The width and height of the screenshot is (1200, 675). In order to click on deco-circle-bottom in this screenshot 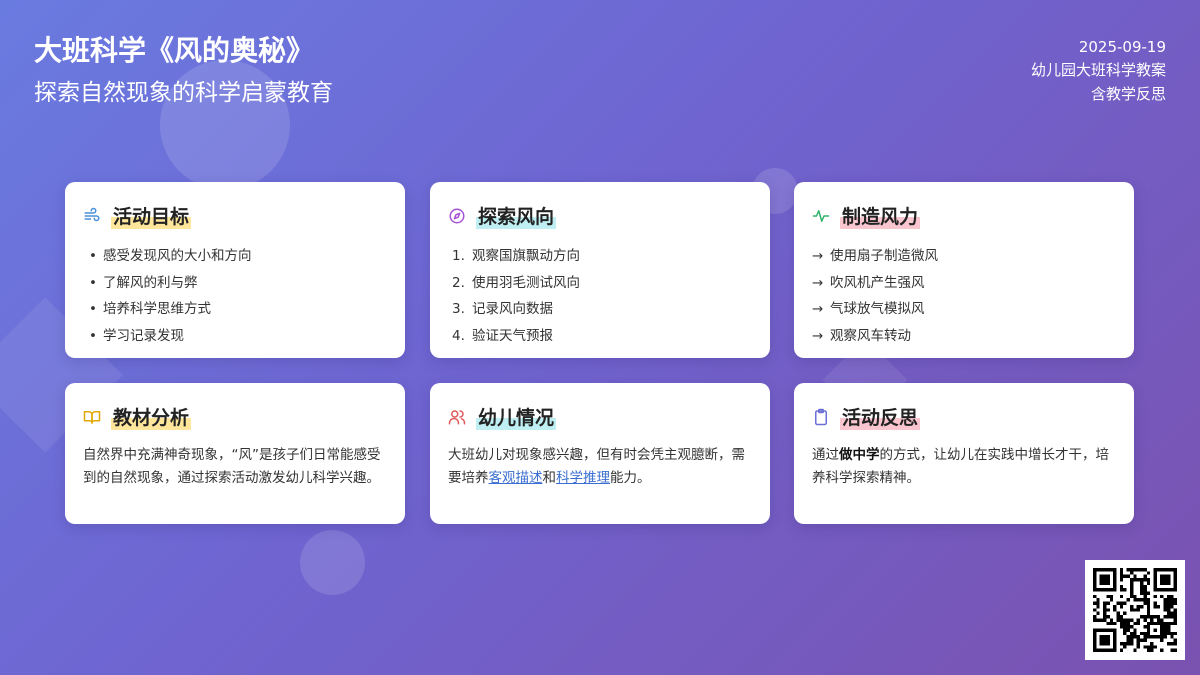, I will do `click(332, 562)`.